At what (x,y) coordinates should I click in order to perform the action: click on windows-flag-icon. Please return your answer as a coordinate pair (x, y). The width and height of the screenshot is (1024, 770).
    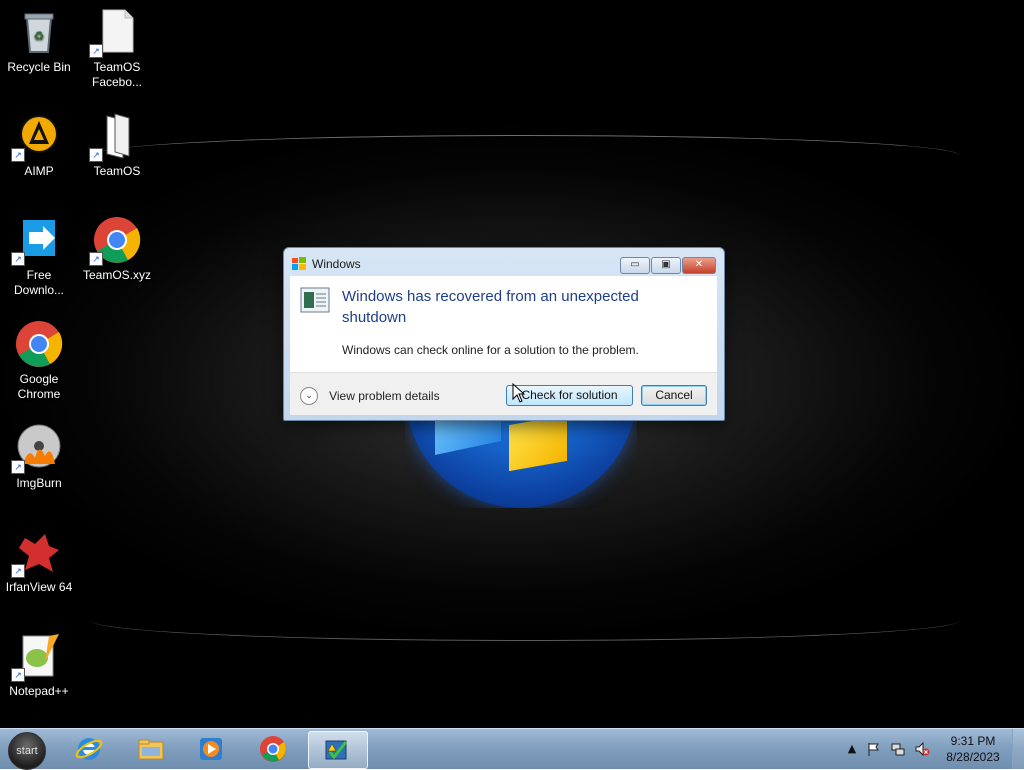
    Looking at the image, I should click on (299, 264).